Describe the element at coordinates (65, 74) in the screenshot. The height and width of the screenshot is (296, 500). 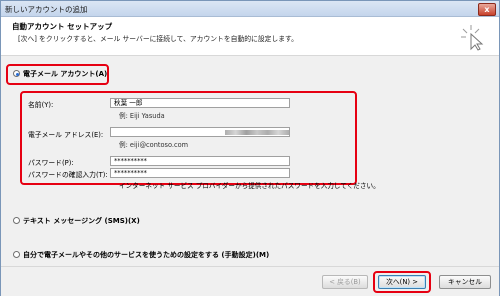
I see `email-account-label: 電子メール アカウント(A)` at that location.